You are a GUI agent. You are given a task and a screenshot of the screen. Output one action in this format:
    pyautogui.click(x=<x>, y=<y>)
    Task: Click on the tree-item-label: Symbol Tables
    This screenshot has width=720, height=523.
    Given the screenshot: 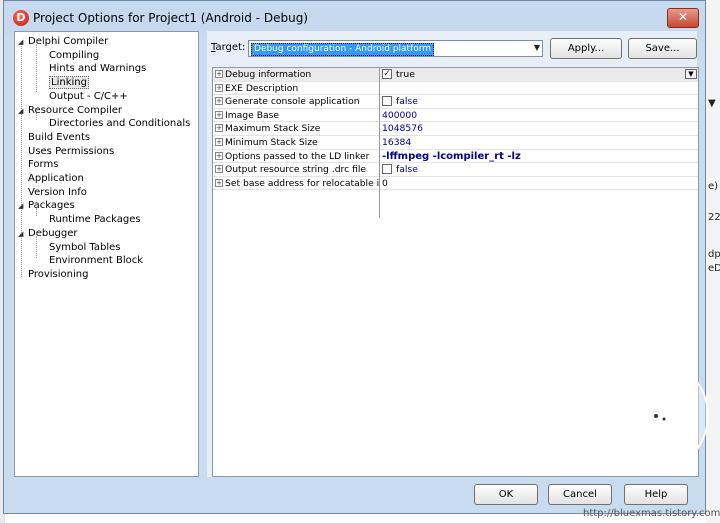 What is the action you would take?
    pyautogui.click(x=85, y=247)
    